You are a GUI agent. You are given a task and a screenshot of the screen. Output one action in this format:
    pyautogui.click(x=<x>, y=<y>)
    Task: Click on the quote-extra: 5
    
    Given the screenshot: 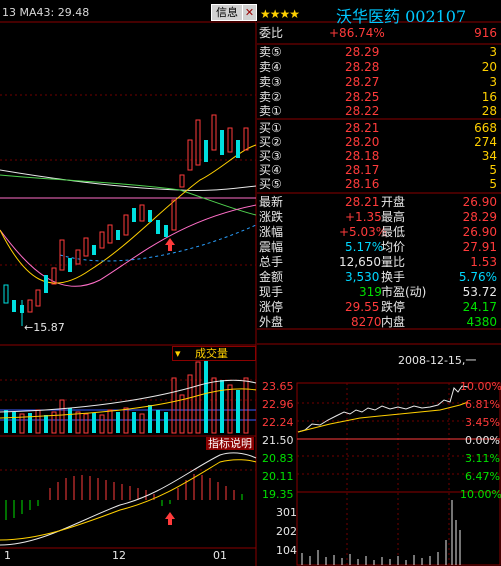 What is the action you would take?
    pyautogui.click(x=493, y=184)
    